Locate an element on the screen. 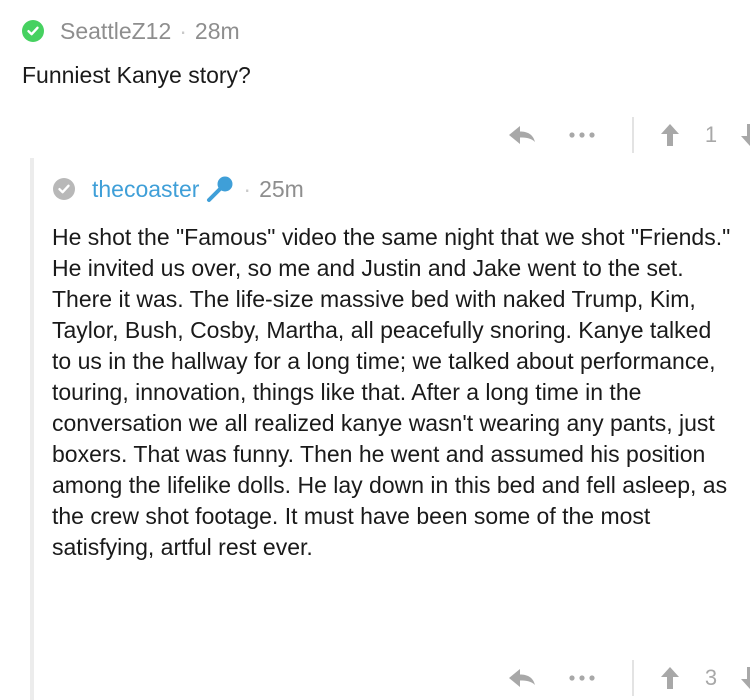 This screenshot has width=750, height=700. top-comment-meta: SeattleZ12 · 28m is located at coordinates (131, 31).